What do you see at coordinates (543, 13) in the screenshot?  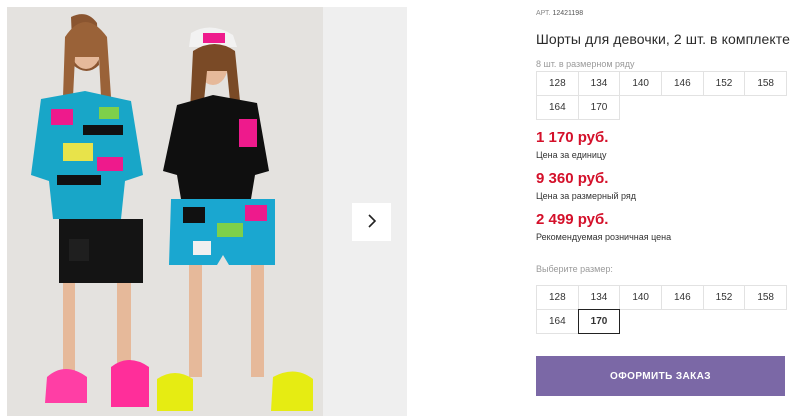 I see `article-label: АРТ.` at bounding box center [543, 13].